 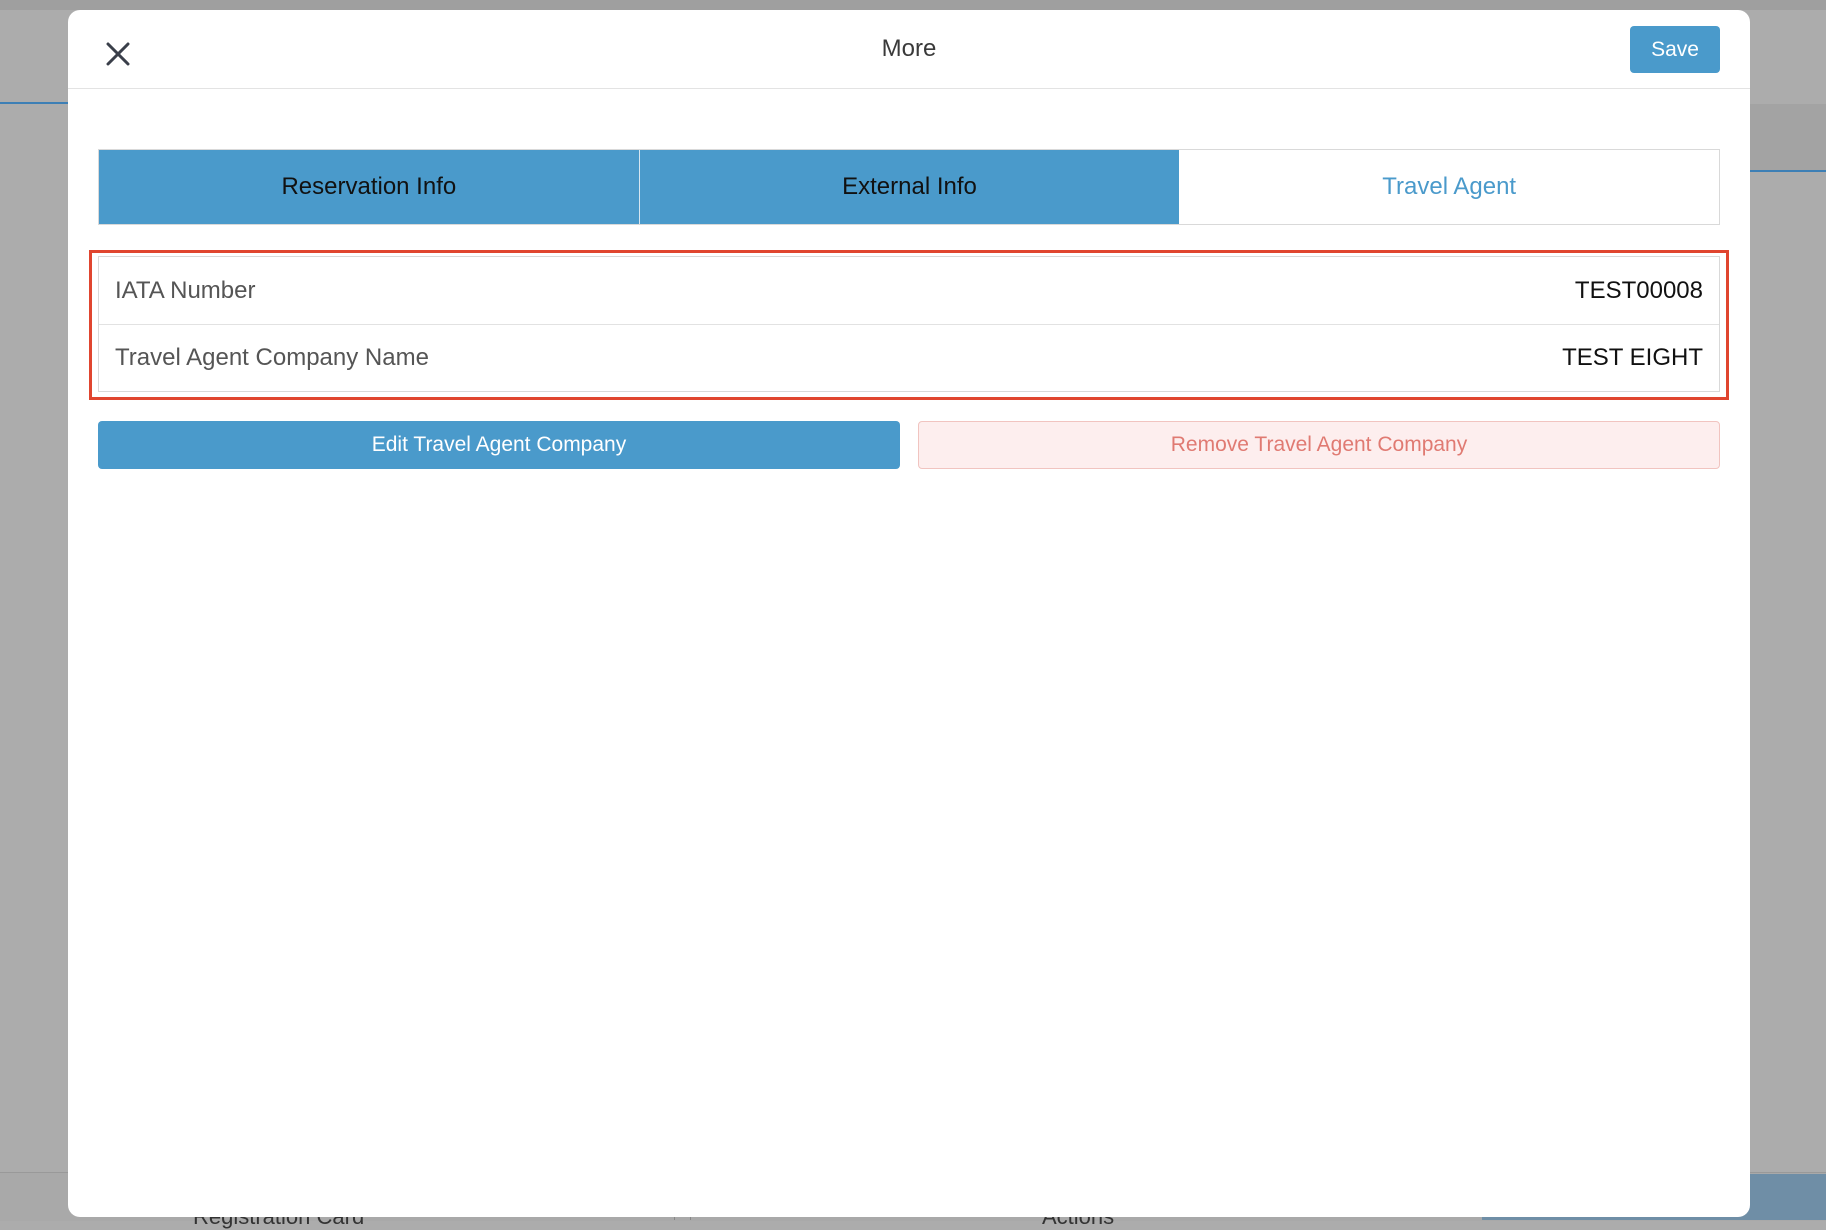 What do you see at coordinates (185, 290) in the screenshot?
I see `info-label: IATA Number` at bounding box center [185, 290].